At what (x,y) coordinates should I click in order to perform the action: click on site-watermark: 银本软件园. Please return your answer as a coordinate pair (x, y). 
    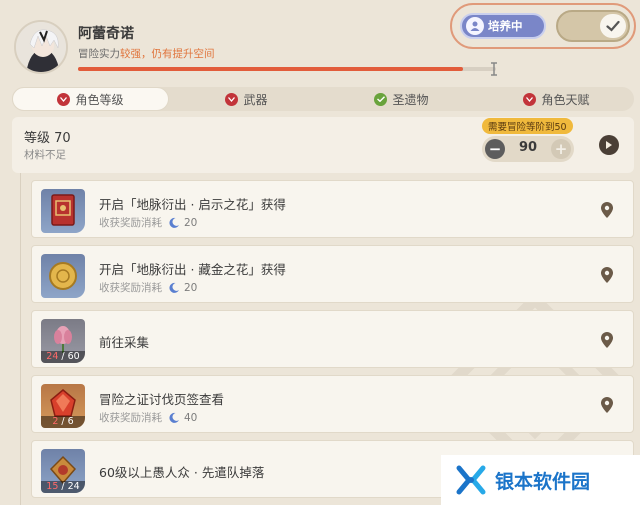
    Looking at the image, I should click on (540, 480).